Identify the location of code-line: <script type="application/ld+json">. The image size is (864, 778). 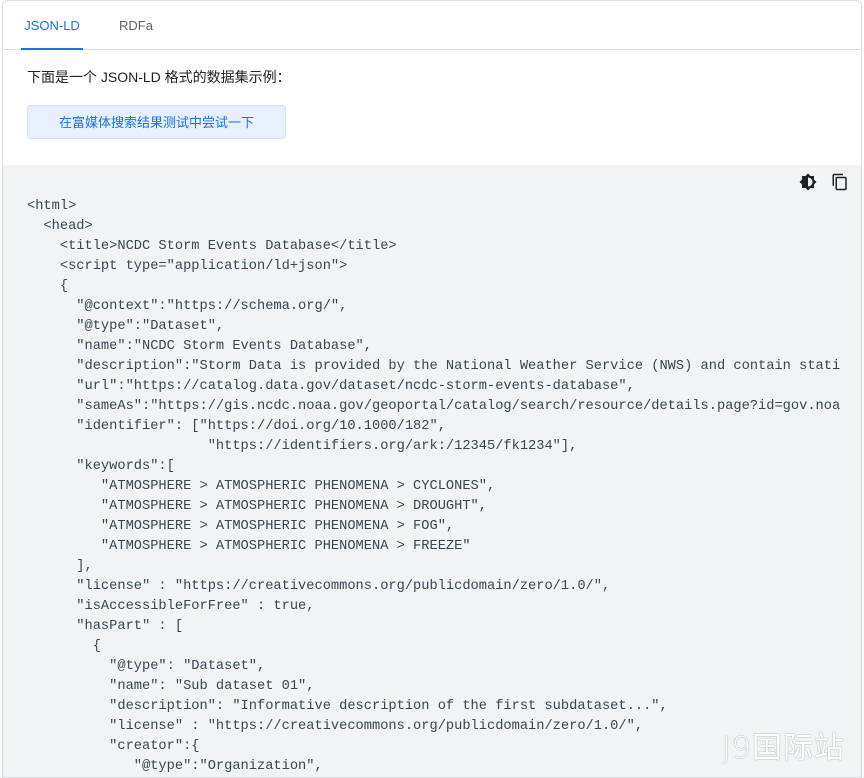
(187, 266).